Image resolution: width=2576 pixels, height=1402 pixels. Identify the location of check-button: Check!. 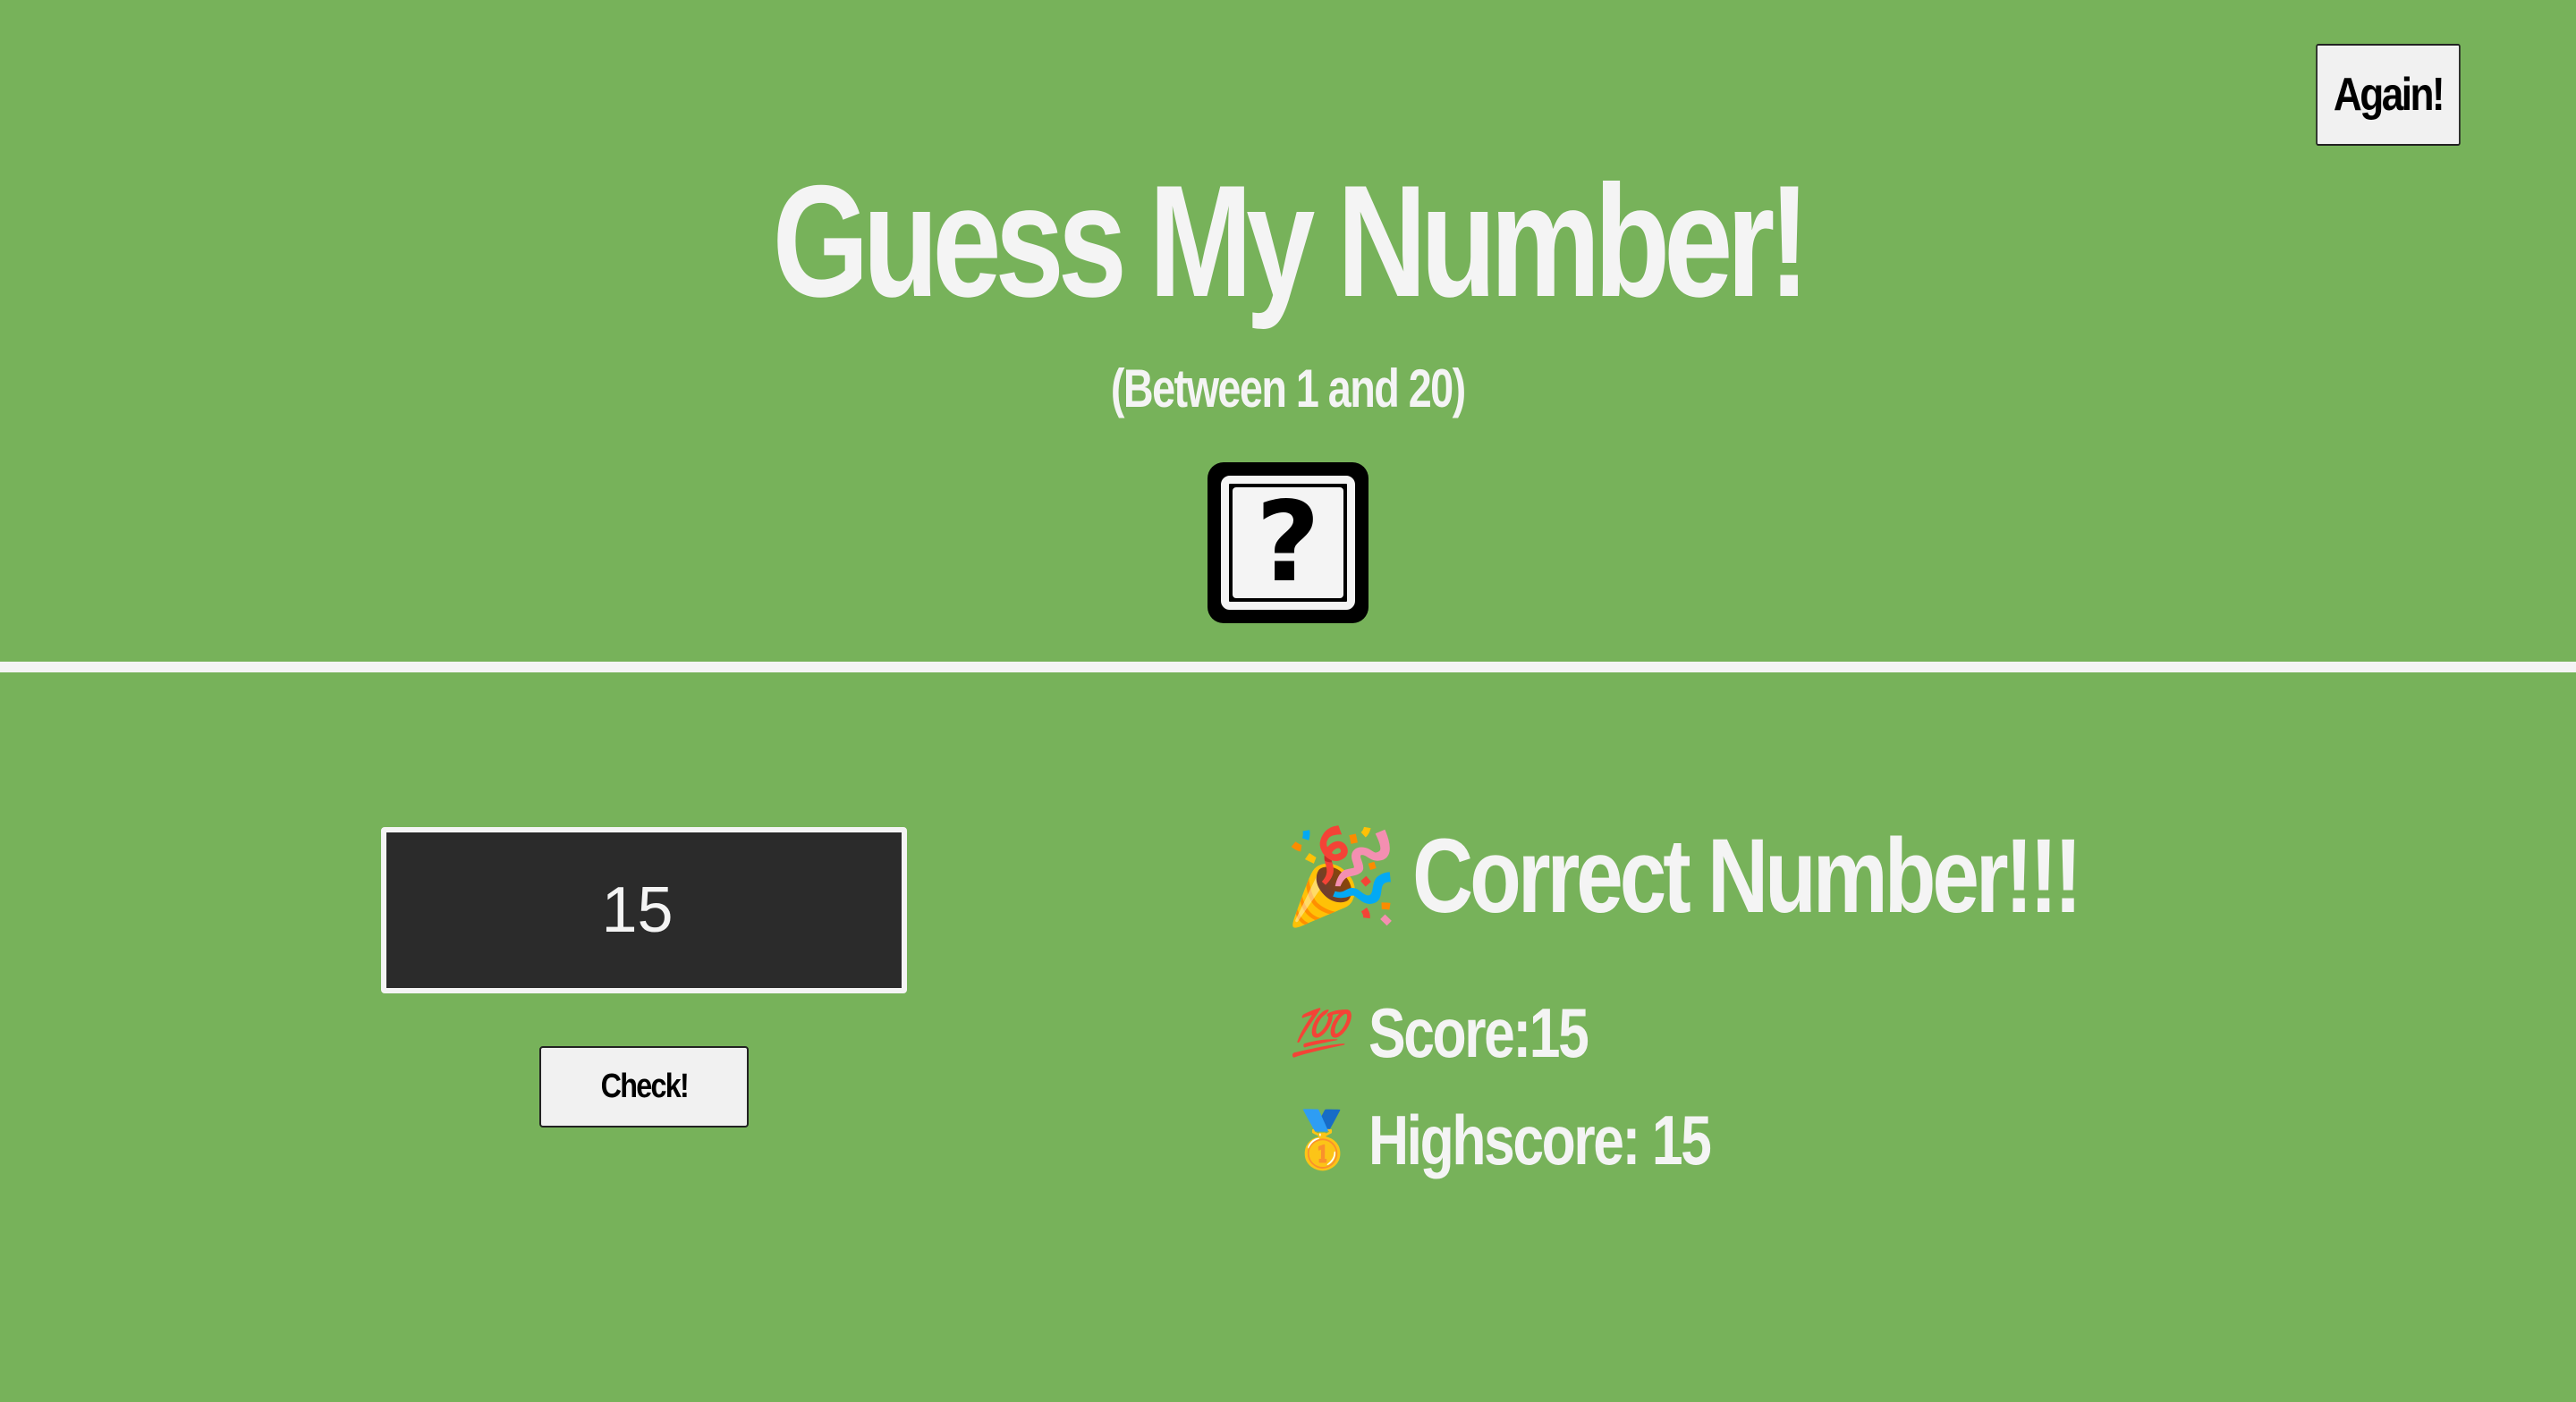
(644, 1087).